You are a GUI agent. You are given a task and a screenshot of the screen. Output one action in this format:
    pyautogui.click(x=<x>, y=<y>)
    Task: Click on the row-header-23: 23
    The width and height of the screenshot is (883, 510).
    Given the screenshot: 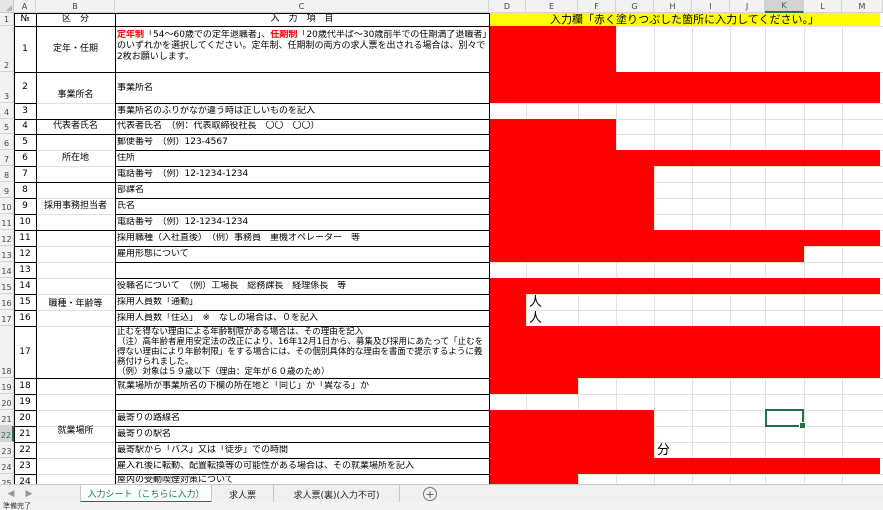 What is the action you would take?
    pyautogui.click(x=7, y=450)
    